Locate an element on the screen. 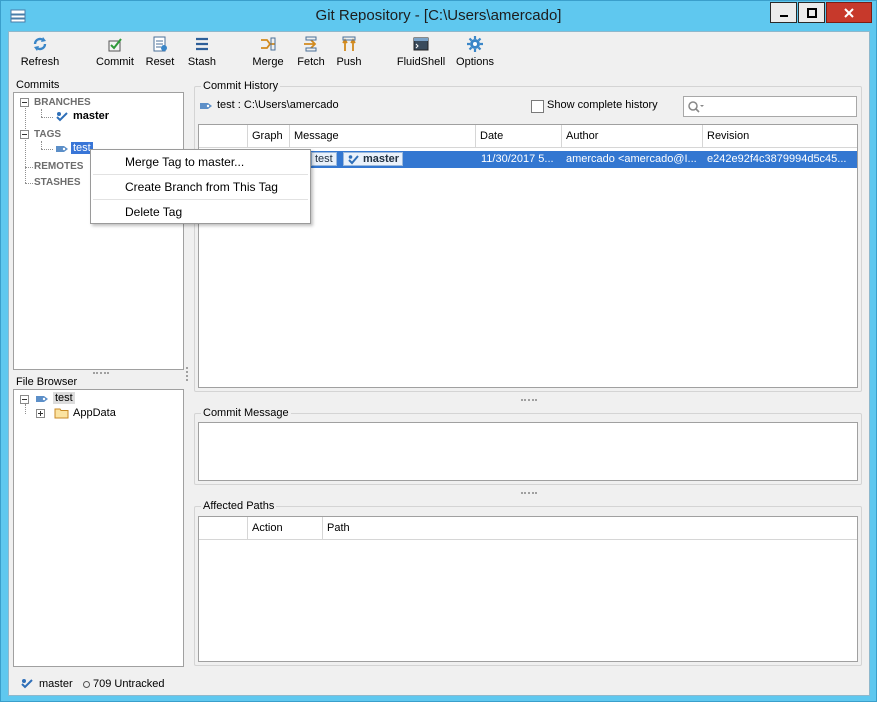 This screenshot has height=702, width=877. header-path: Path is located at coordinates (590, 528).